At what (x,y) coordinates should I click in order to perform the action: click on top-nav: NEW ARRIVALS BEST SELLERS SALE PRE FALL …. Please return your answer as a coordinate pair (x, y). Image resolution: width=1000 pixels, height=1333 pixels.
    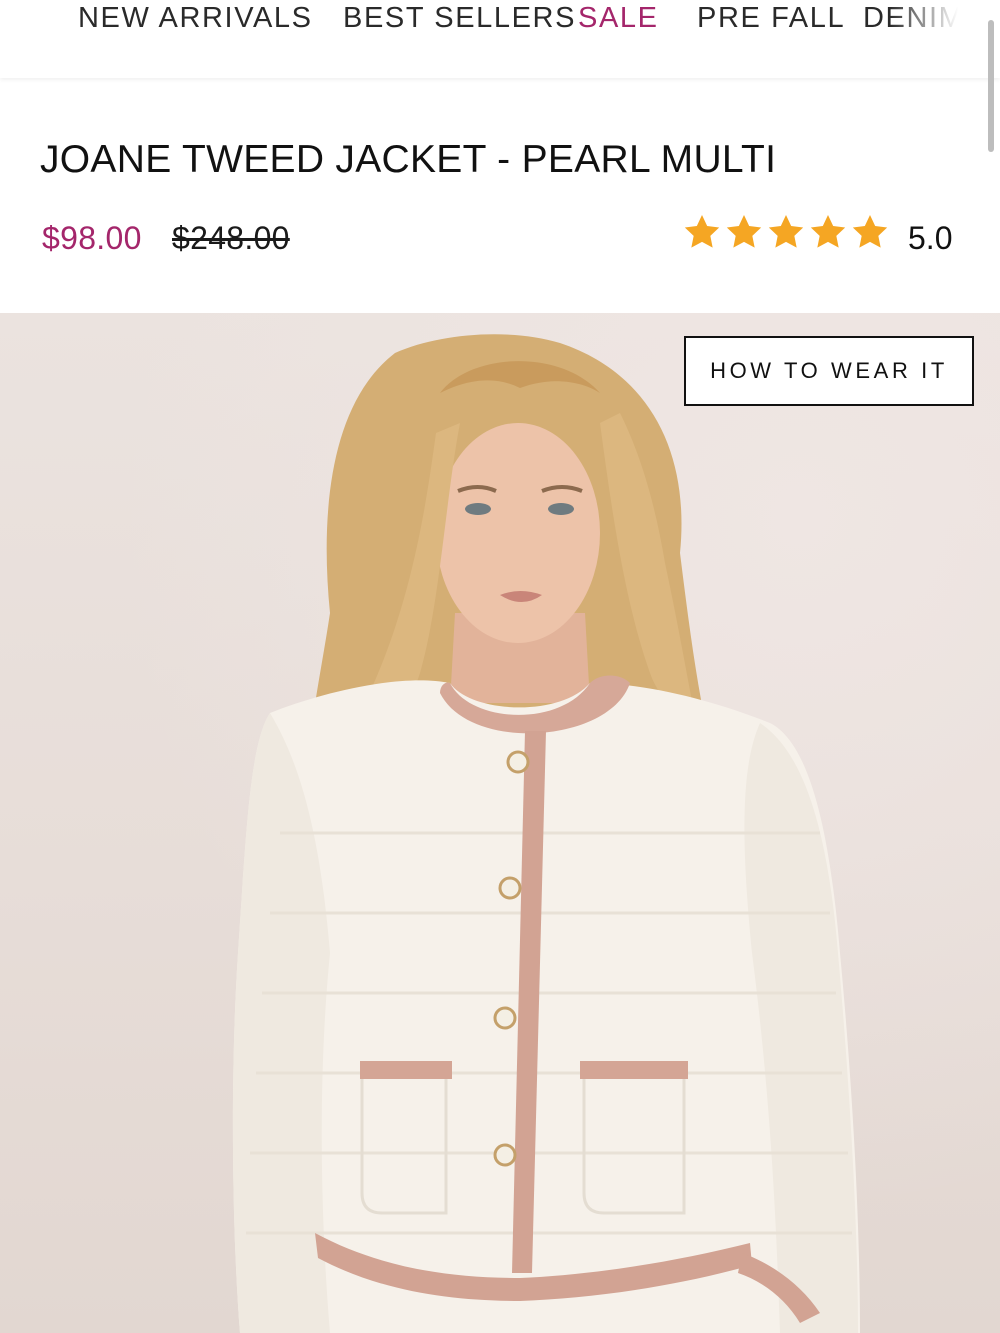
    Looking at the image, I should click on (500, 39).